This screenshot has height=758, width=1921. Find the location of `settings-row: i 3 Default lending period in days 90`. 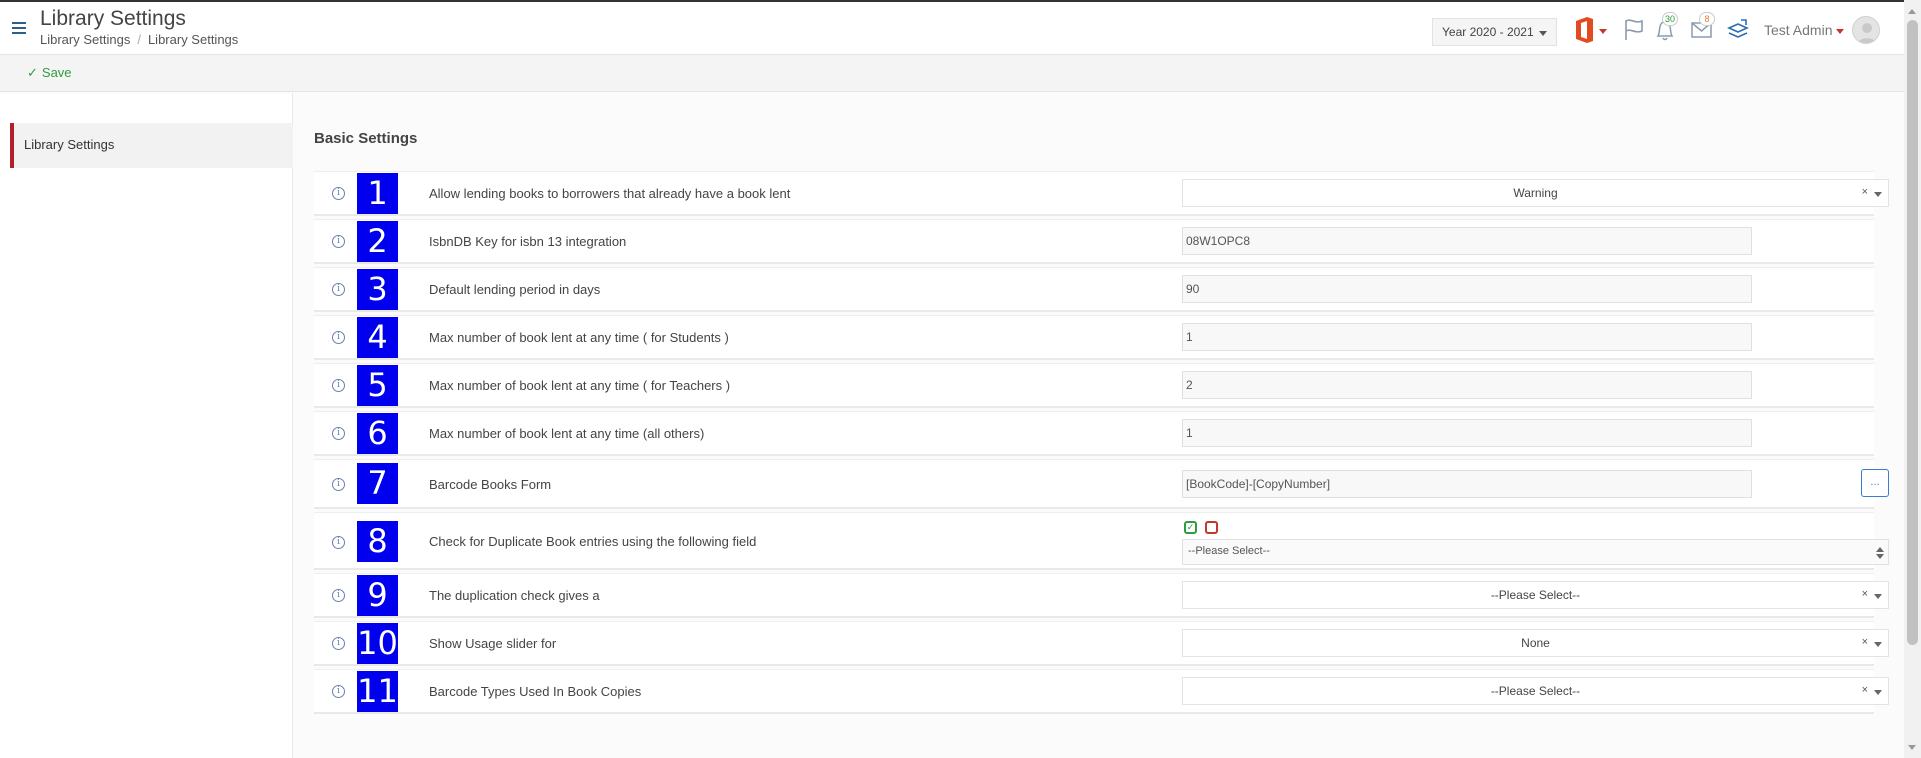

settings-row: i 3 Default lending period in days 90 is located at coordinates (1094, 289).